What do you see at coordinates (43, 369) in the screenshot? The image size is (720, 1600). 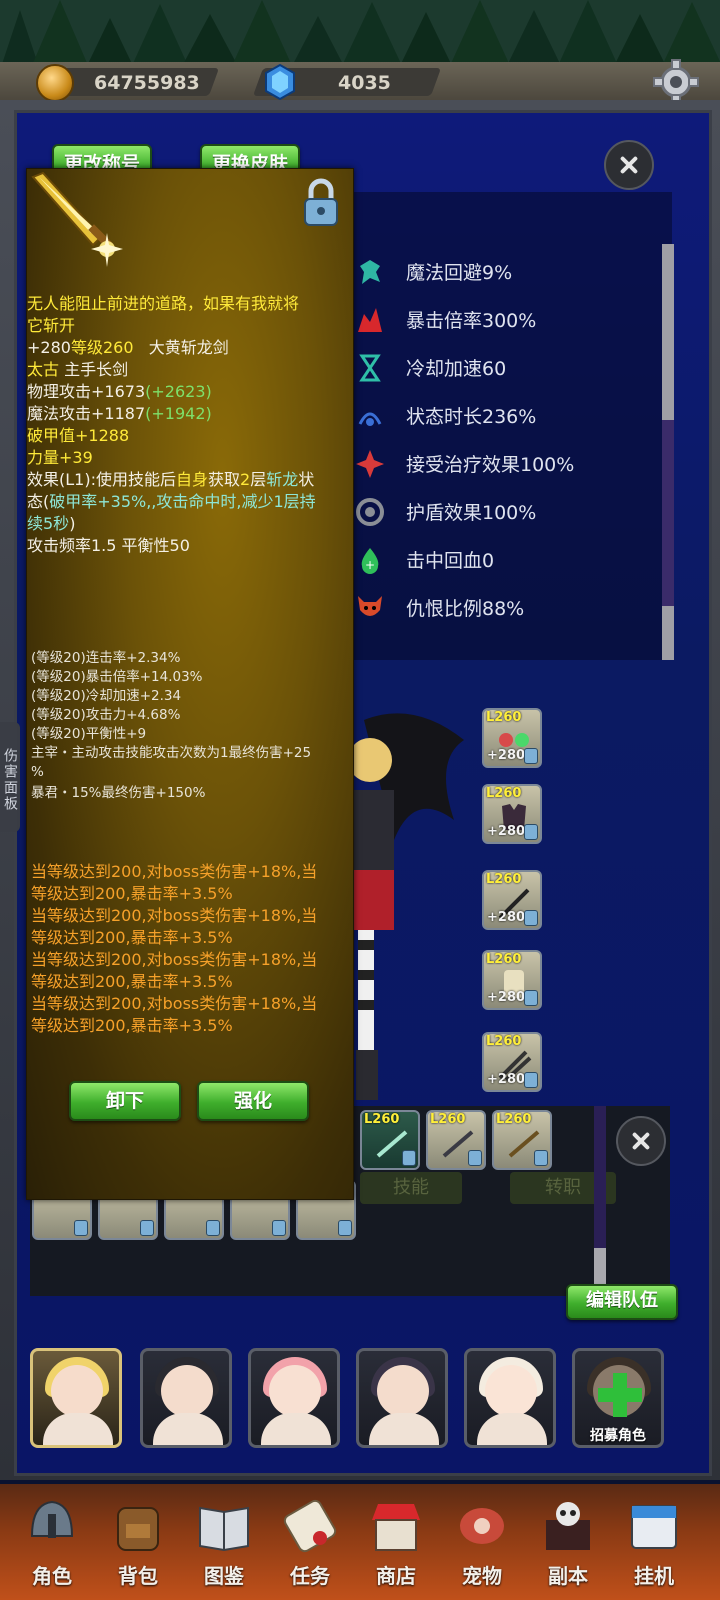 I see `item-rarity: 太古` at bounding box center [43, 369].